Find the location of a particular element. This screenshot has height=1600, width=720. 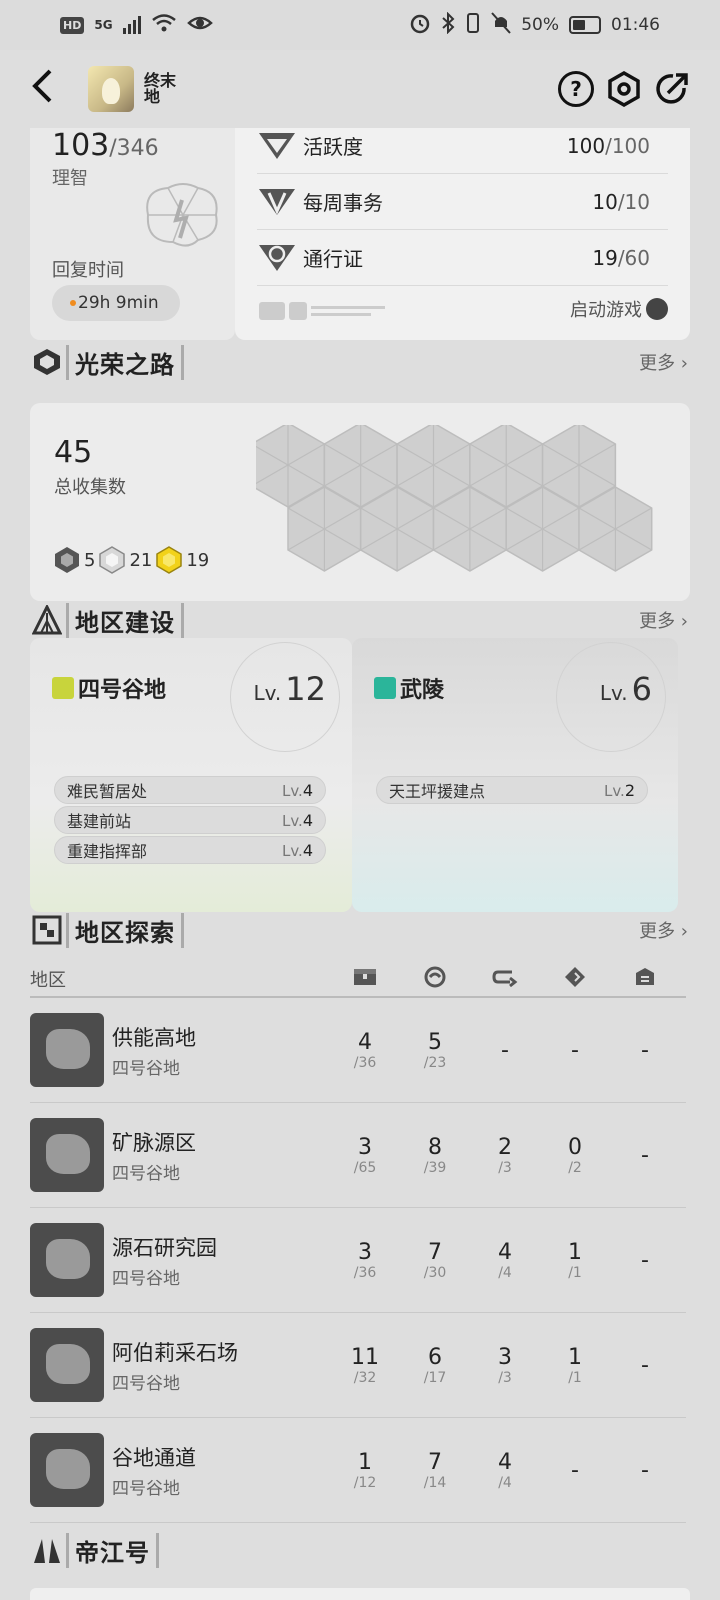

glory-icon is located at coordinates (47, 362).